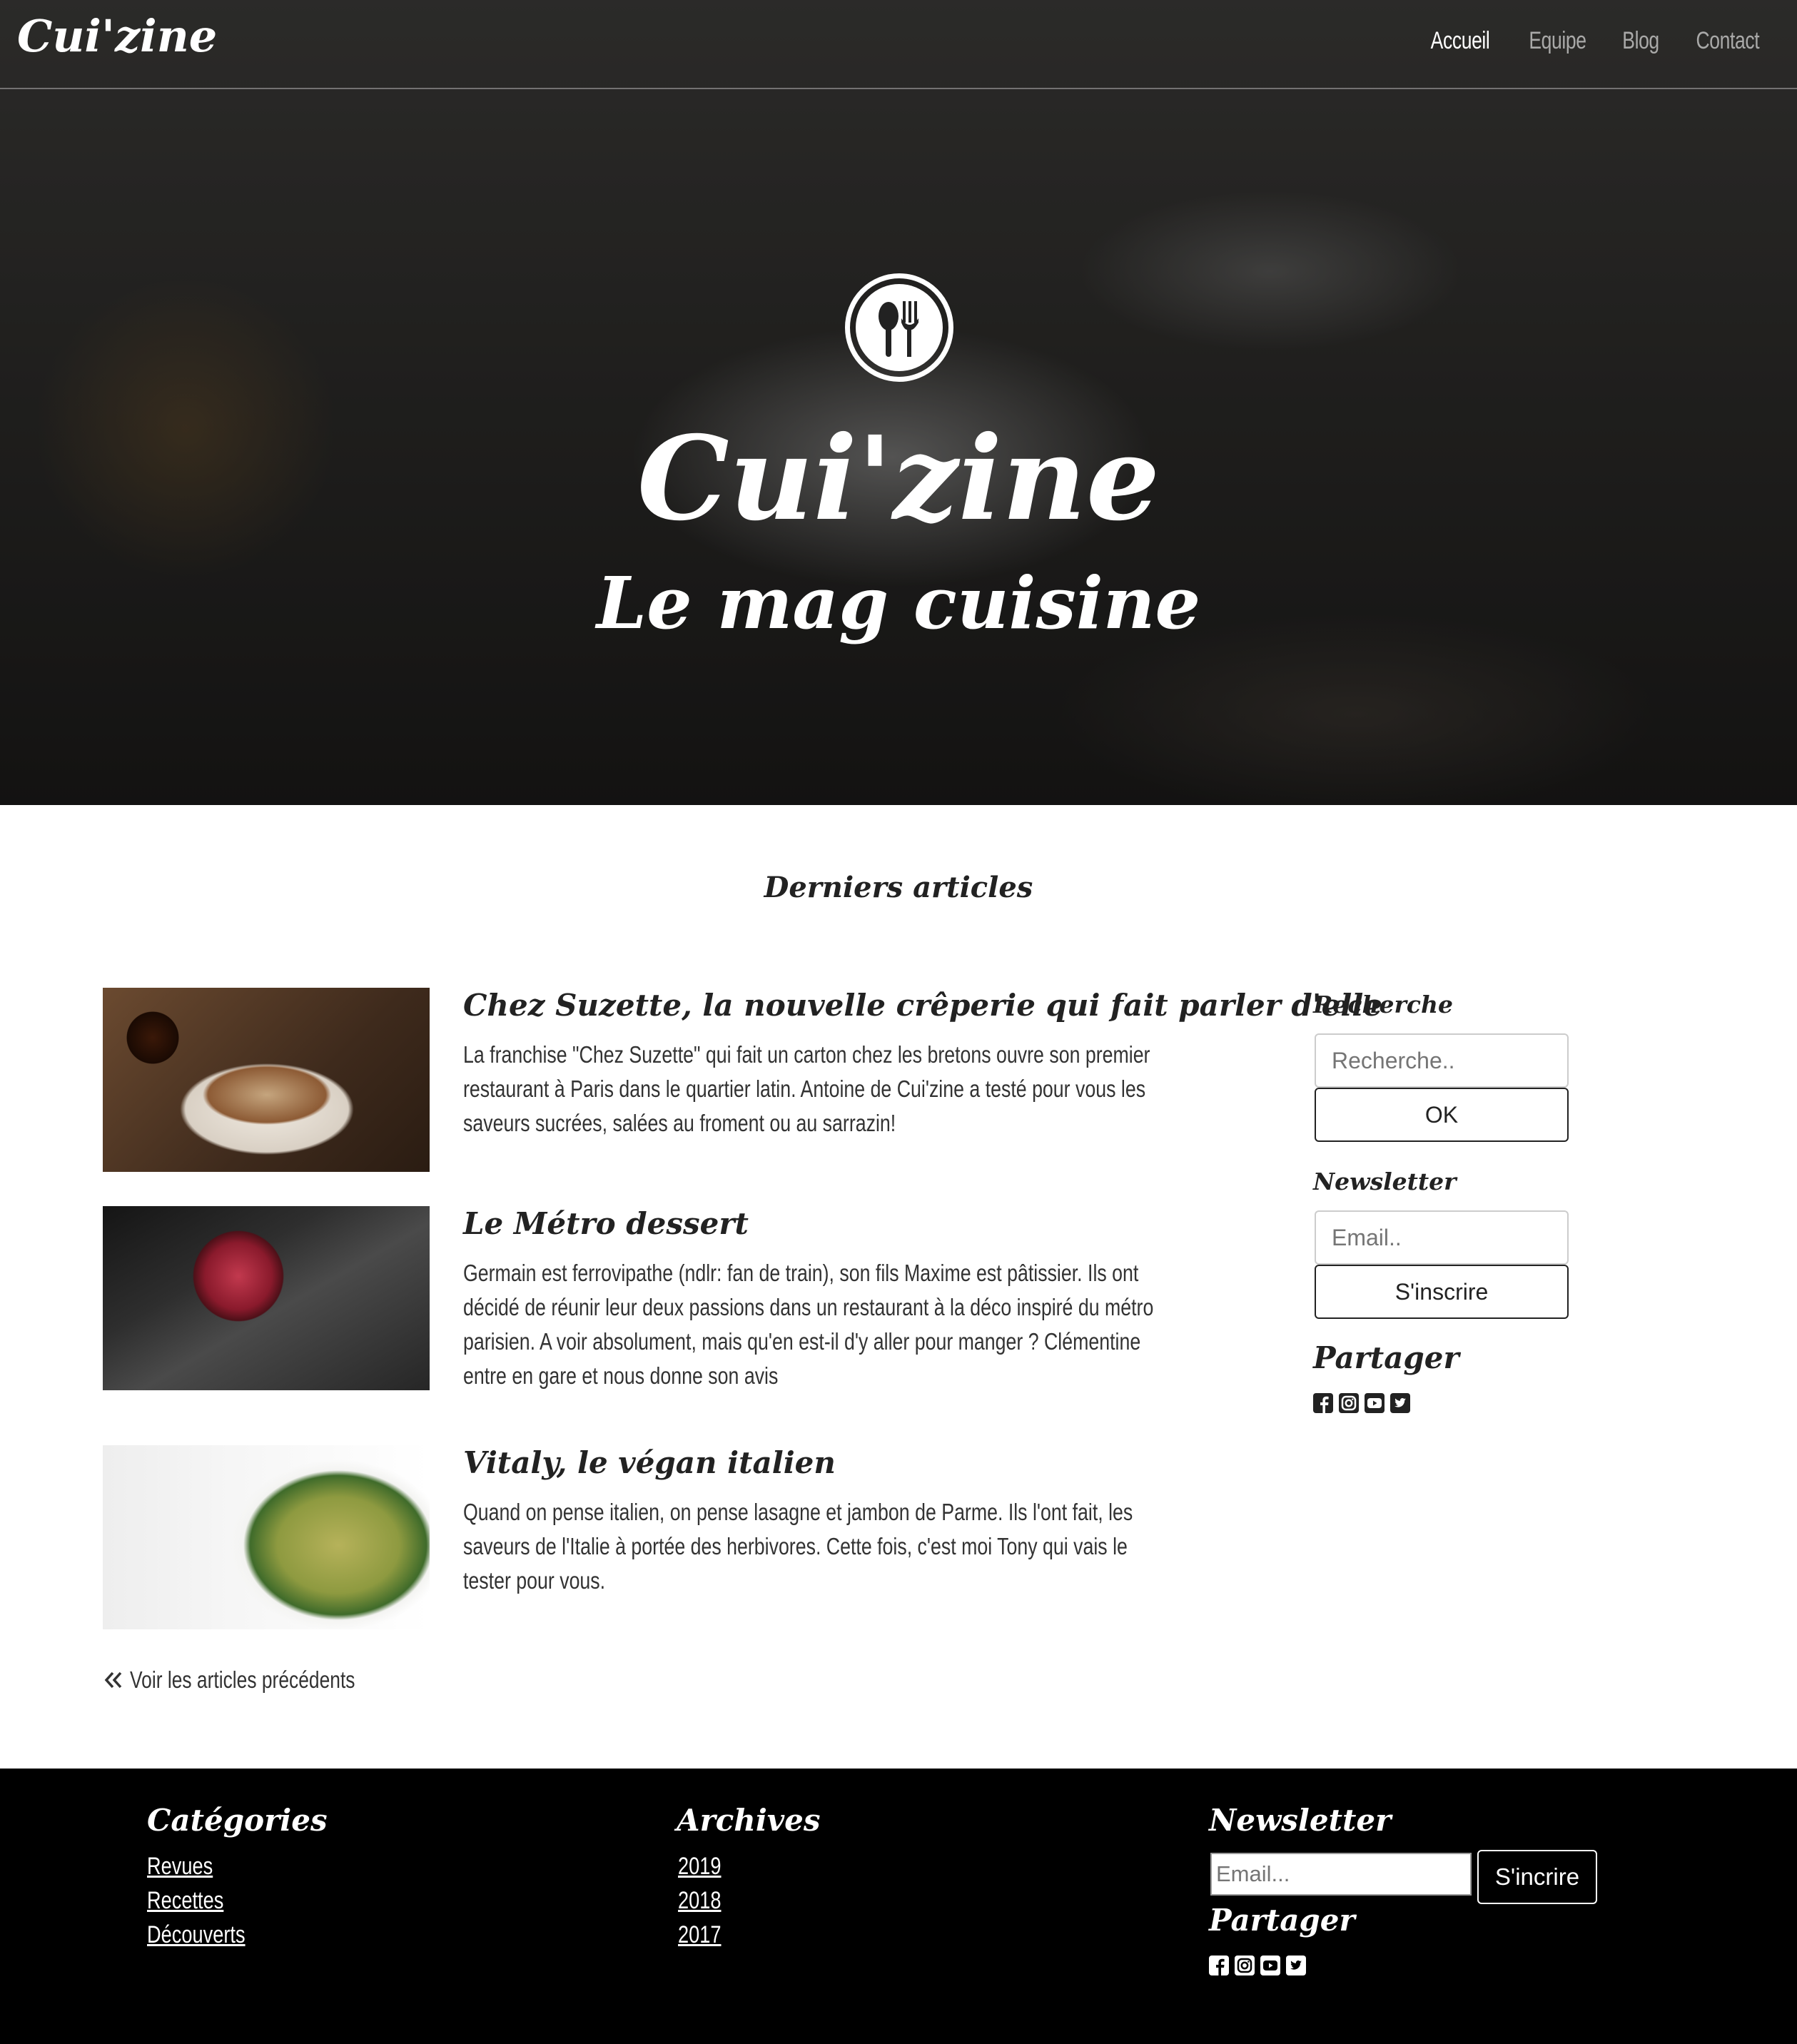 The image size is (1797, 2044). Describe the element at coordinates (700, 1935) in the screenshot. I see `footer-archive-link: 2017` at that location.